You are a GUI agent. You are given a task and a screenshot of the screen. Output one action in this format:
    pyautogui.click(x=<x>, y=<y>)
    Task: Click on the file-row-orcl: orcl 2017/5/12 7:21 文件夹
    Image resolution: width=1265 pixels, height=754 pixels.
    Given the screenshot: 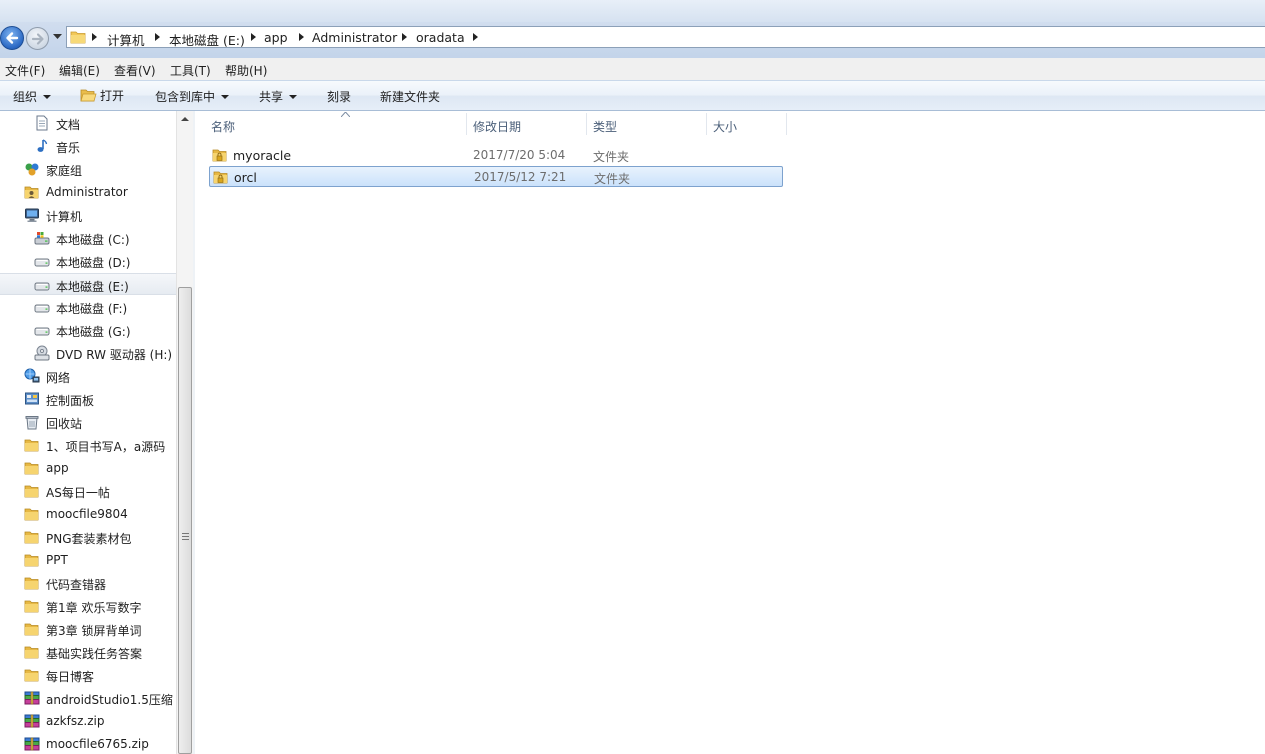 What is the action you would take?
    pyautogui.click(x=496, y=176)
    